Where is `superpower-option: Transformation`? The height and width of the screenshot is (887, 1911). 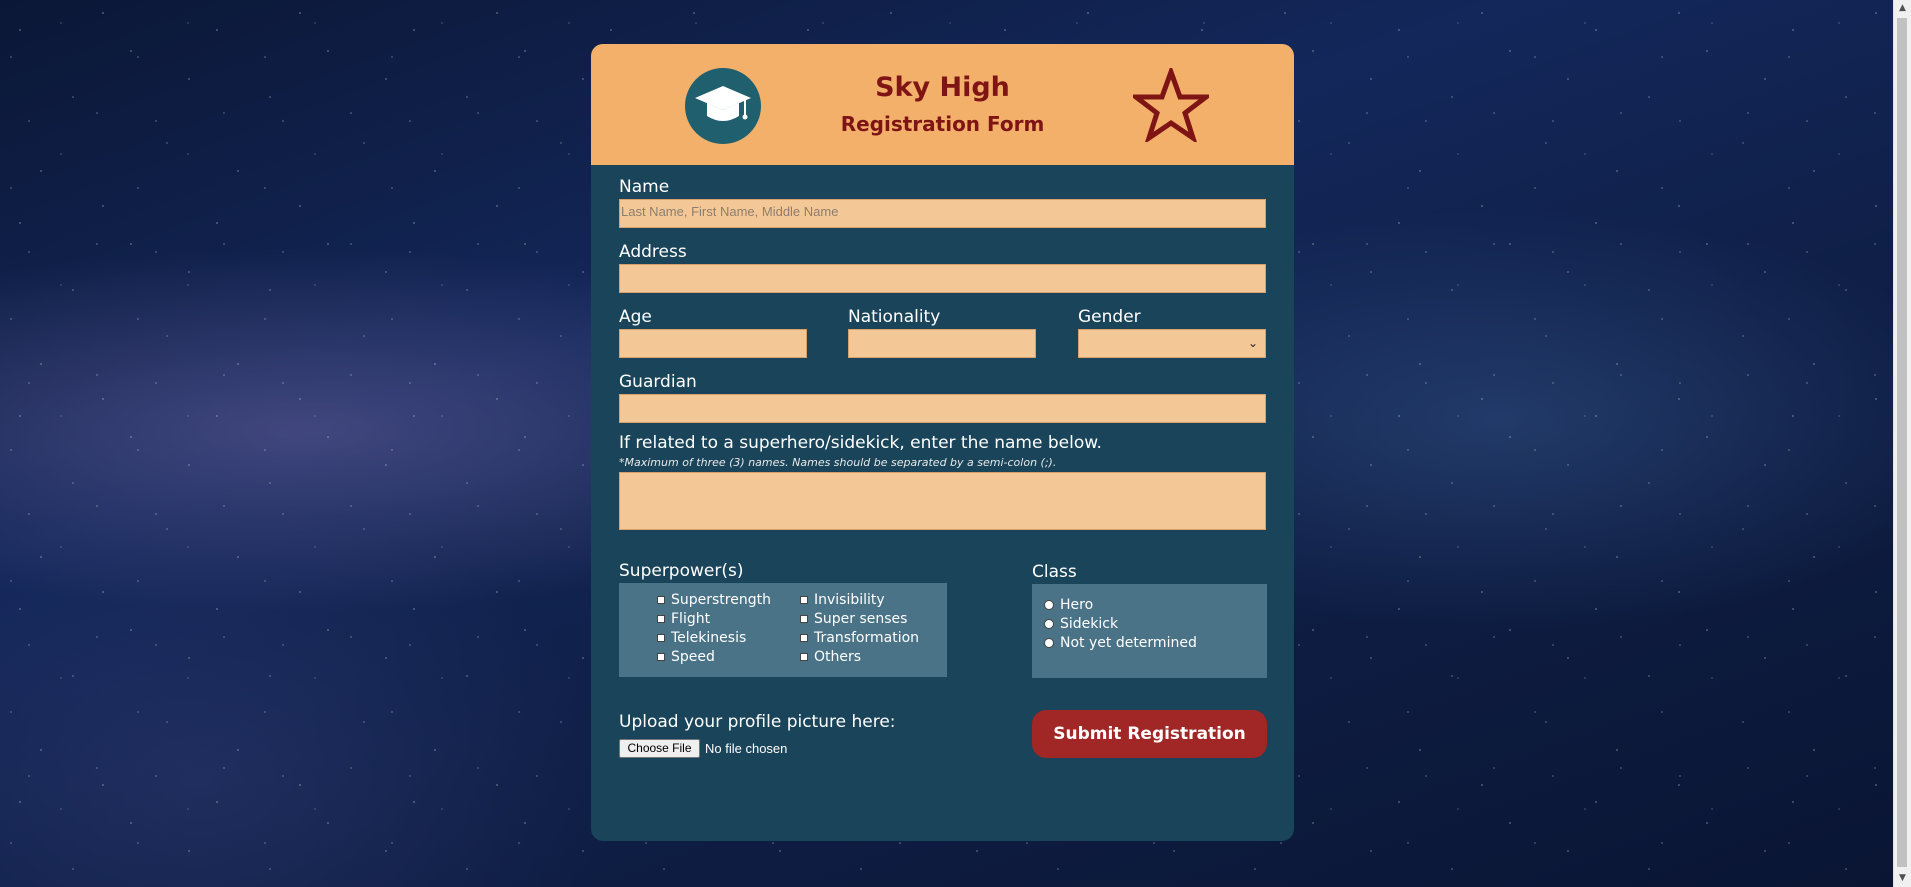
superpower-option: Transformation is located at coordinates (859, 638).